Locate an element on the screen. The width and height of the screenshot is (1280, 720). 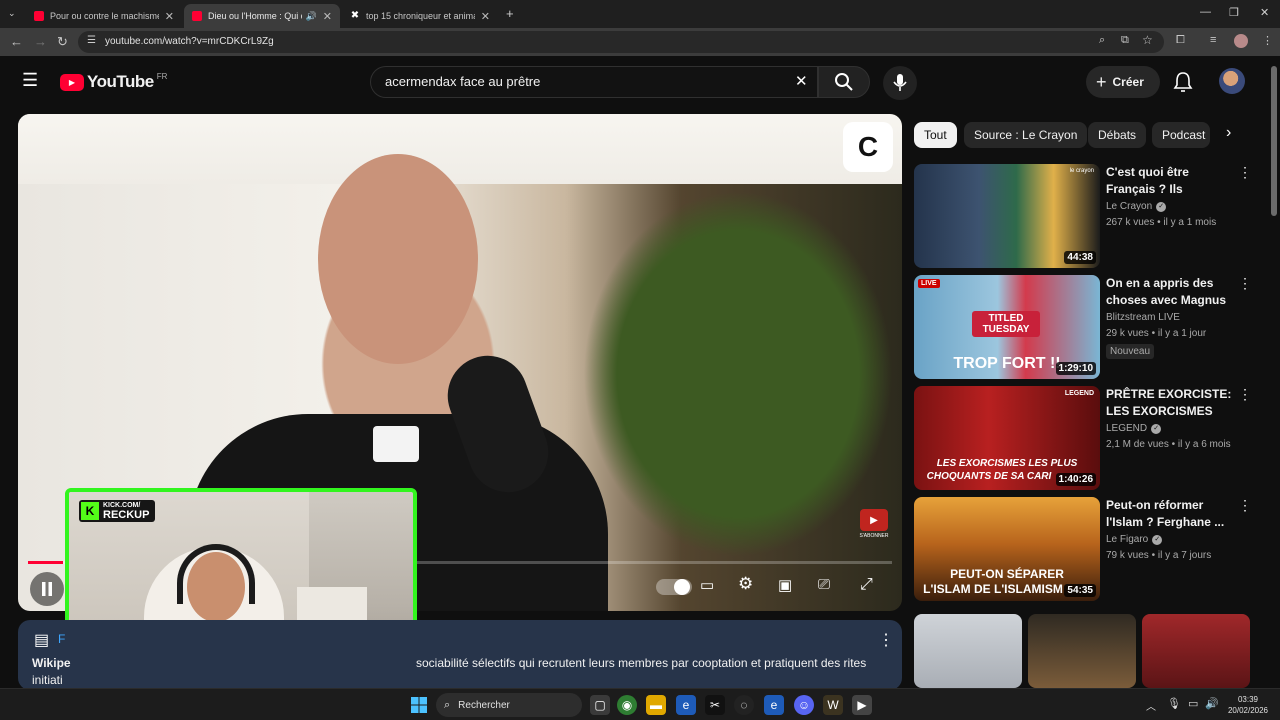
search-query: acermendax face au prêtre is located at coordinates (462, 81).